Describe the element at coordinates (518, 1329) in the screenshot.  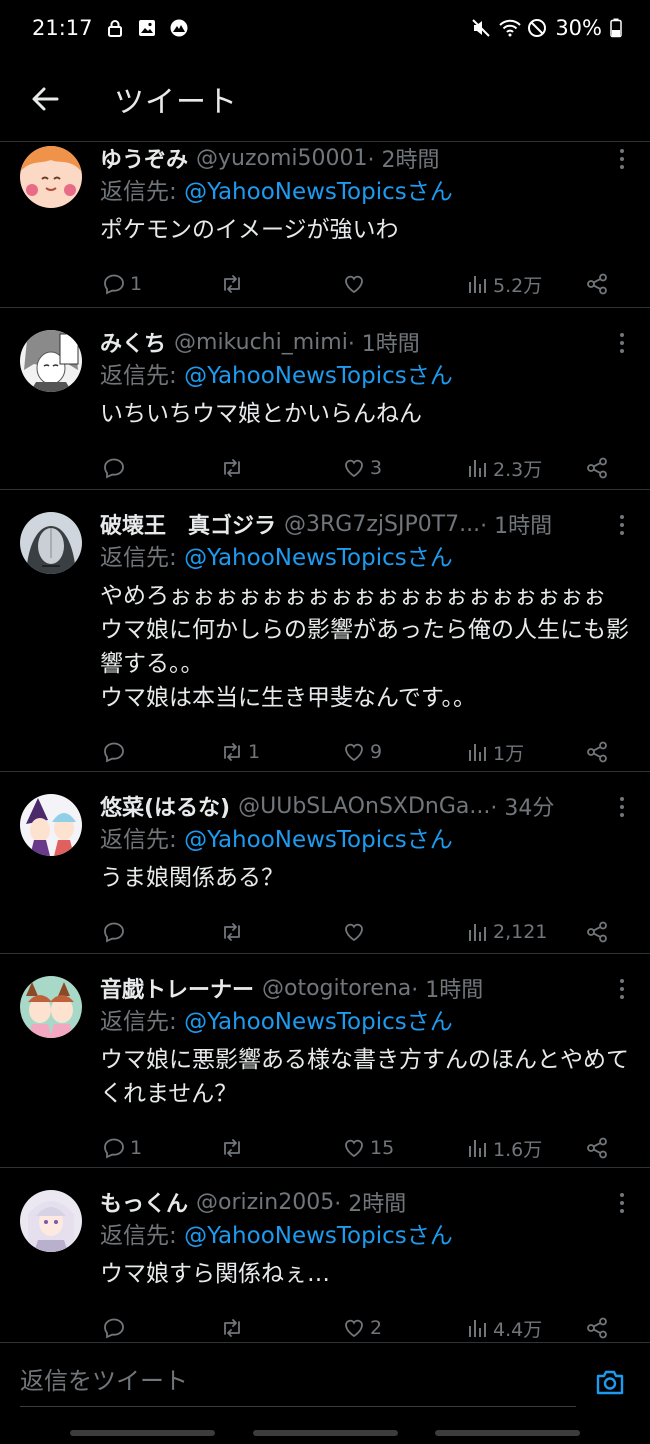
I see `view-count: 4.4万` at that location.